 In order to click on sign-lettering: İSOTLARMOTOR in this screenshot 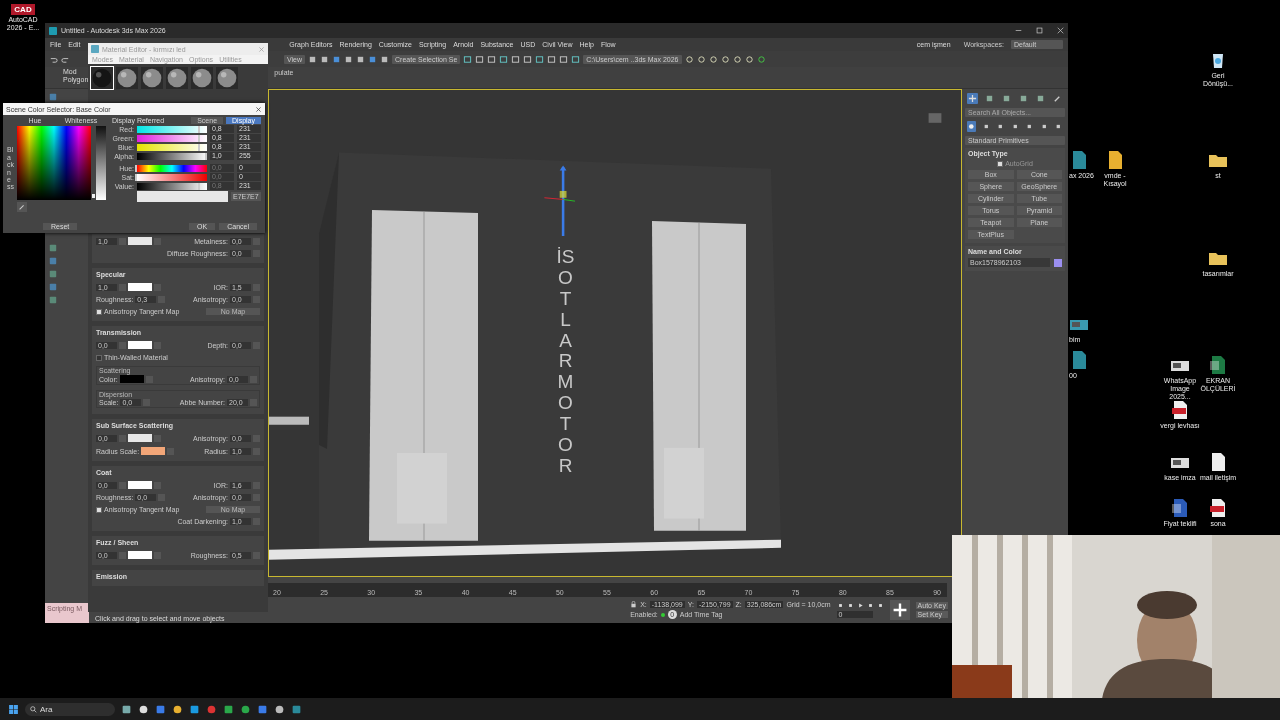, I will do `click(565, 362)`.